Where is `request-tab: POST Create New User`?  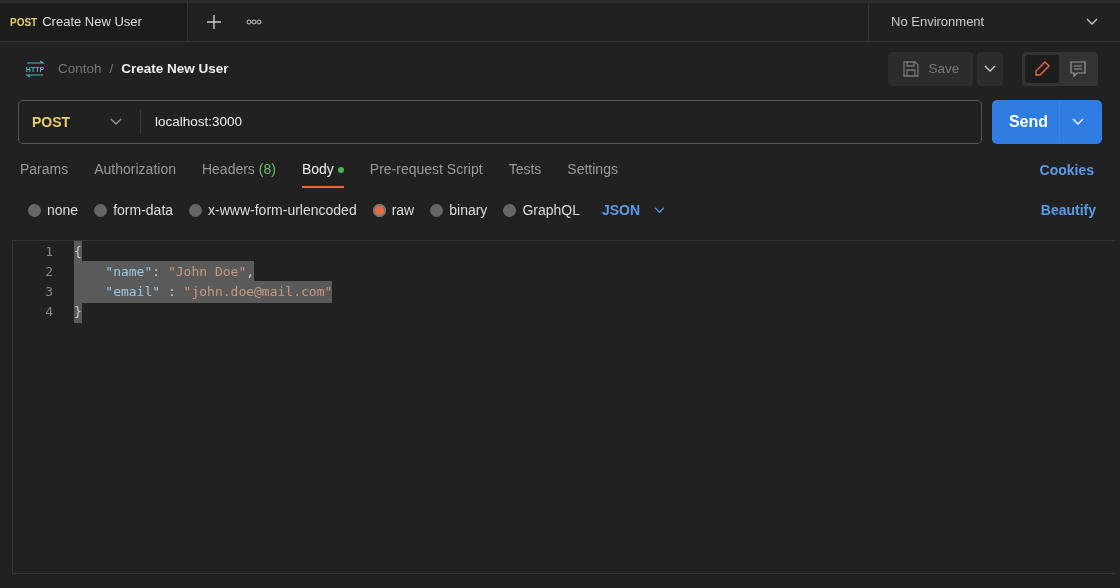
request-tab: POST Create New User is located at coordinates (94, 22).